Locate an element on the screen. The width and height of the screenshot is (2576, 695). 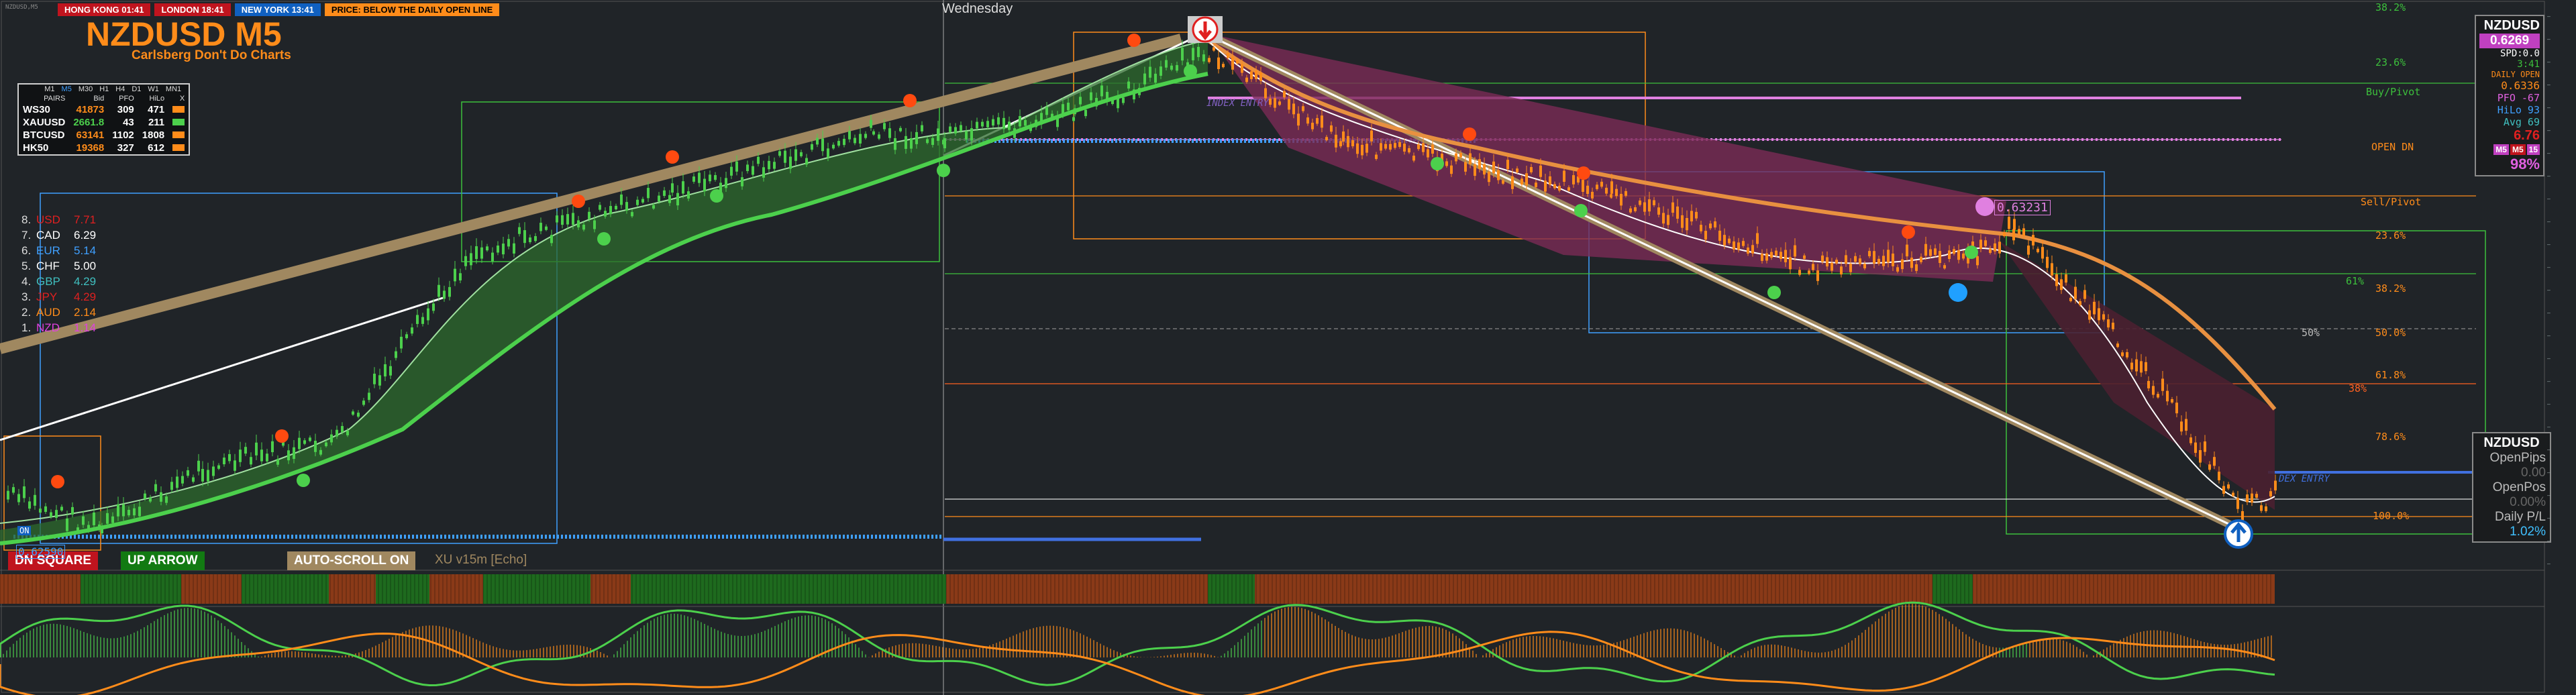
timeframe-tab: M1 is located at coordinates (49, 89).